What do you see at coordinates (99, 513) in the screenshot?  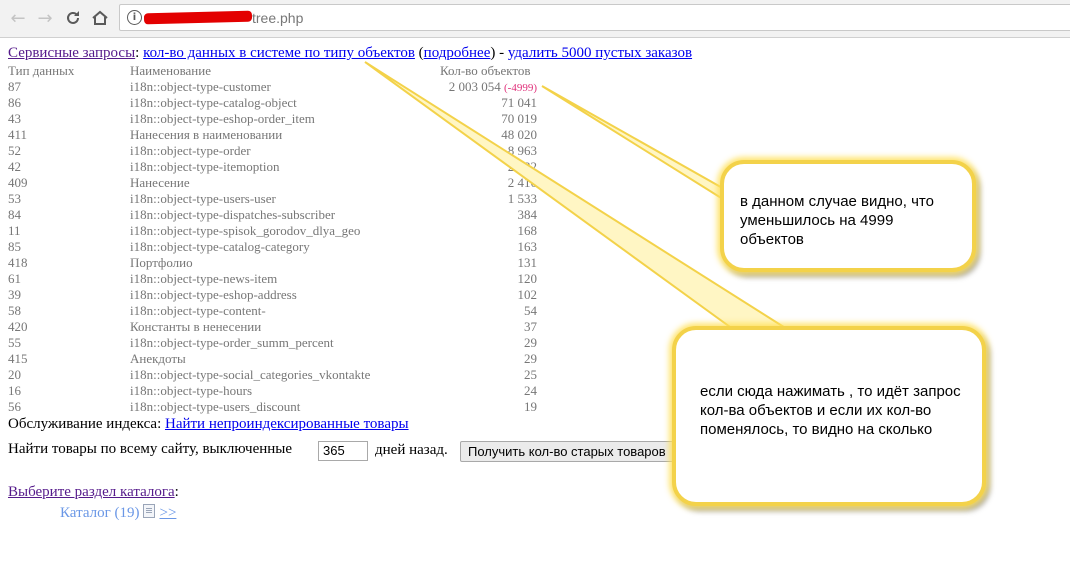 I see `catalog-item-label: Каталог (19)` at bounding box center [99, 513].